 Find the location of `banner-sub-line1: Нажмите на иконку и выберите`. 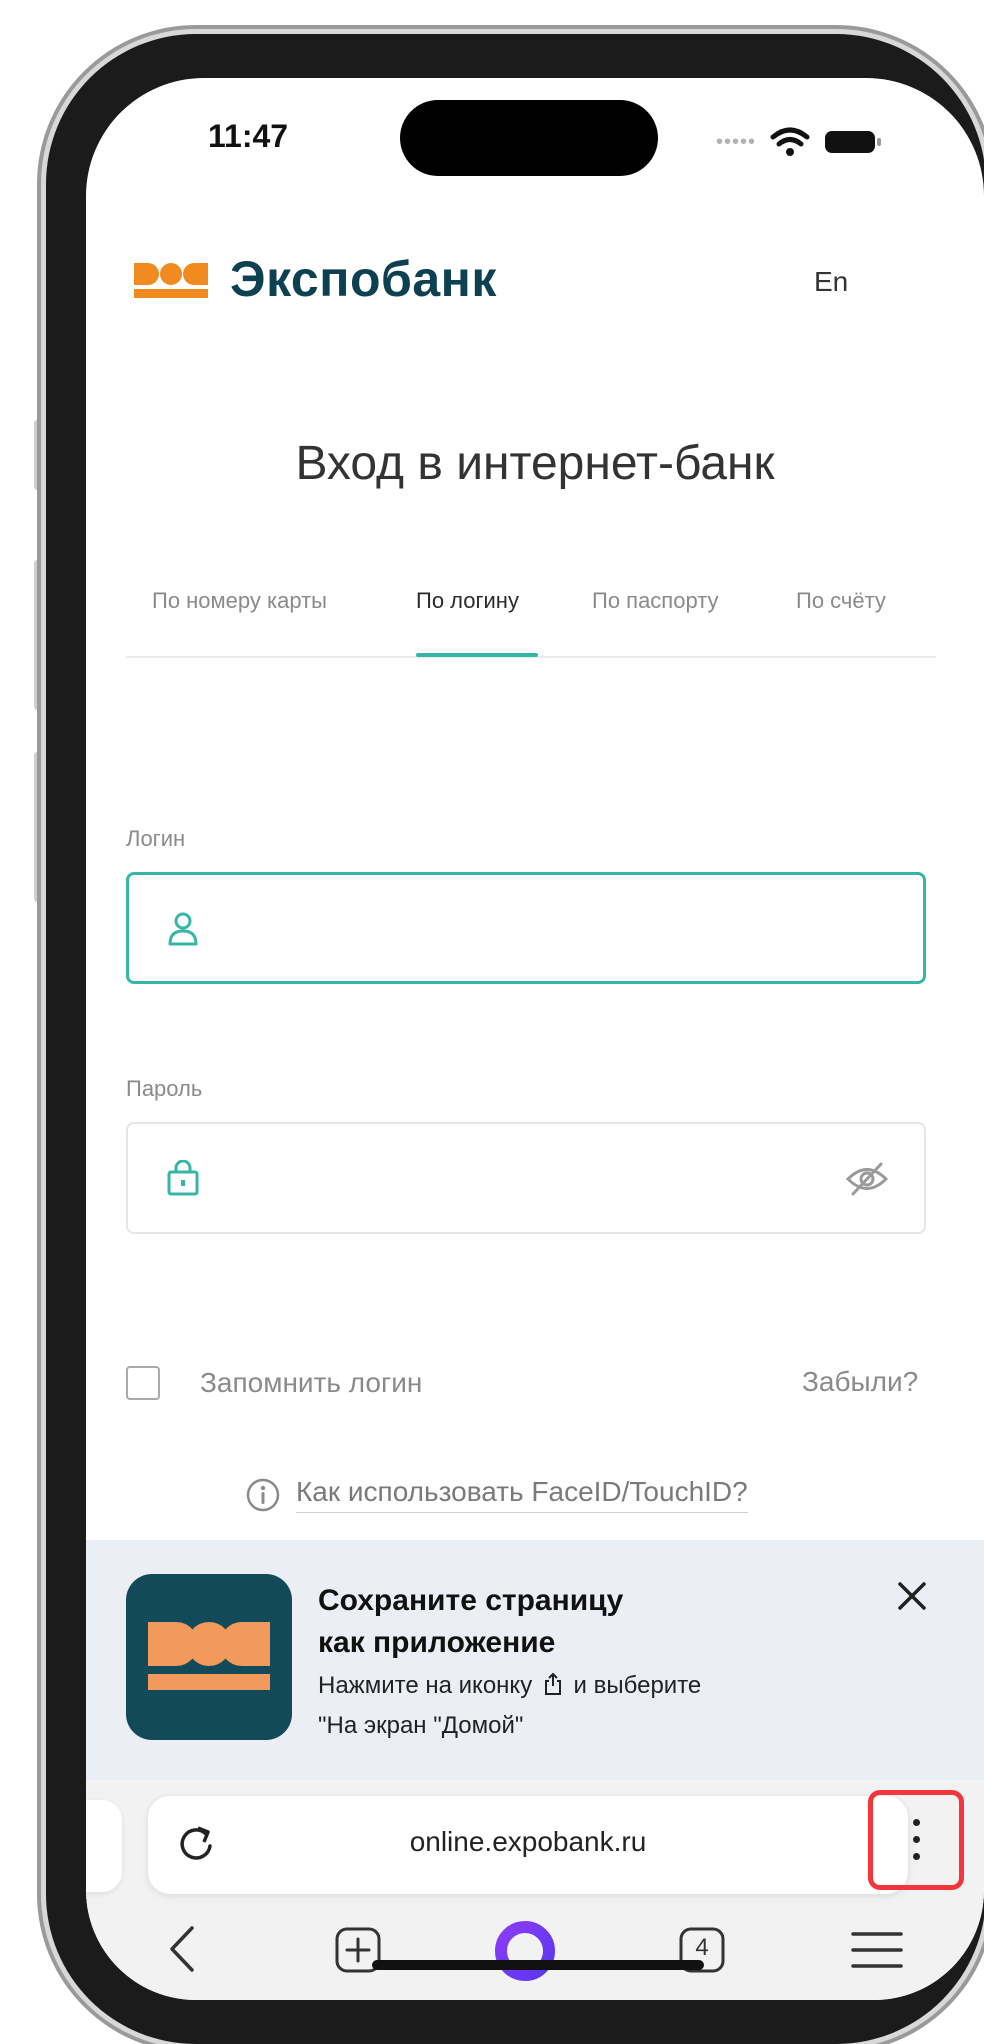

banner-sub-line1: Нажмите на иконку и выберите is located at coordinates (509, 1686).